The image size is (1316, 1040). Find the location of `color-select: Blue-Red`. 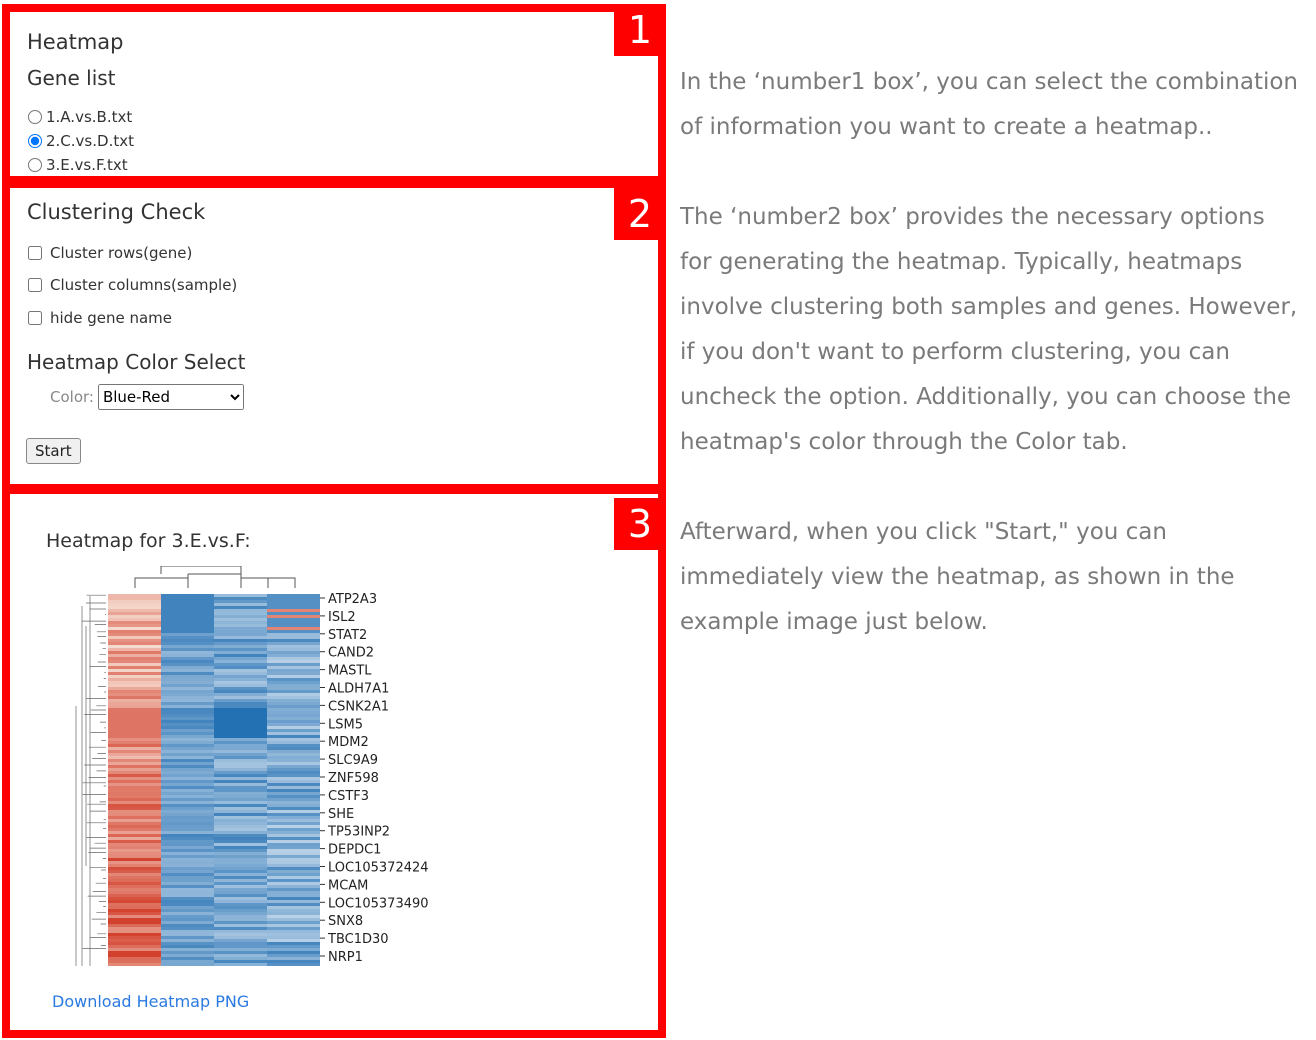

color-select: Blue-Red is located at coordinates (170, 397).